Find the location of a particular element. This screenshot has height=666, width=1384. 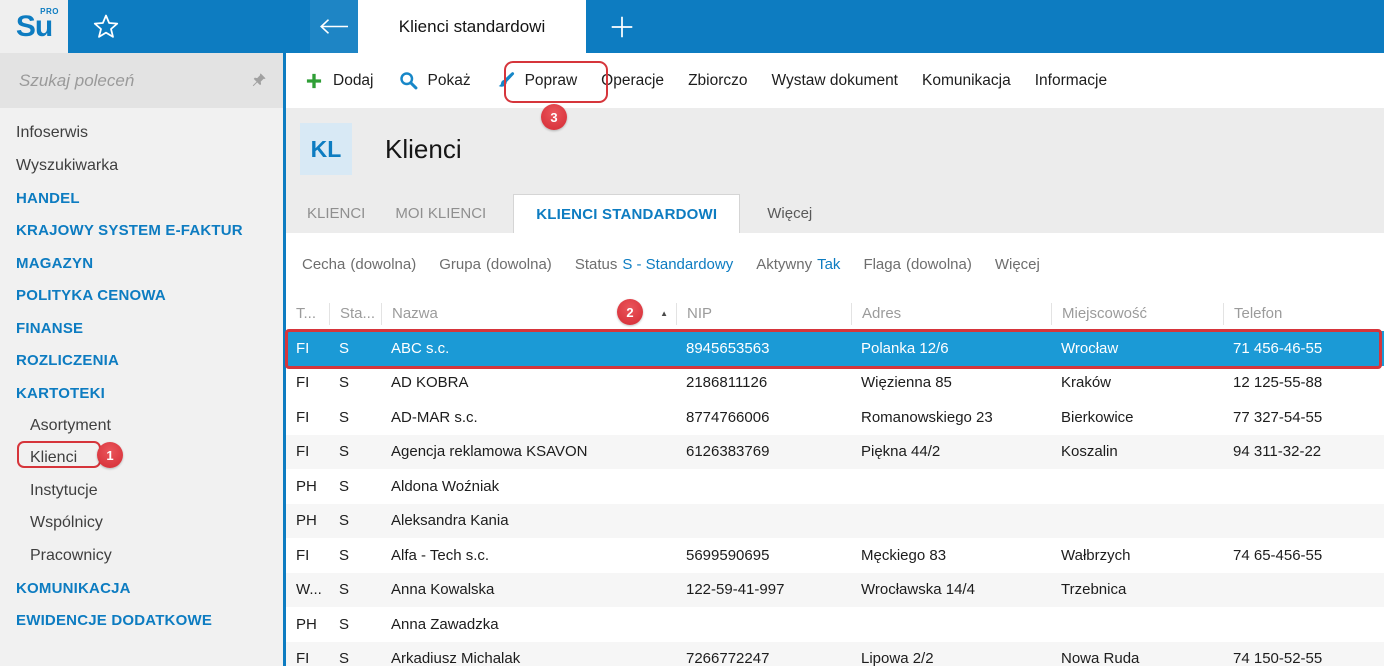

tab-moi-klienci: MOI KLIENCI is located at coordinates (440, 213).